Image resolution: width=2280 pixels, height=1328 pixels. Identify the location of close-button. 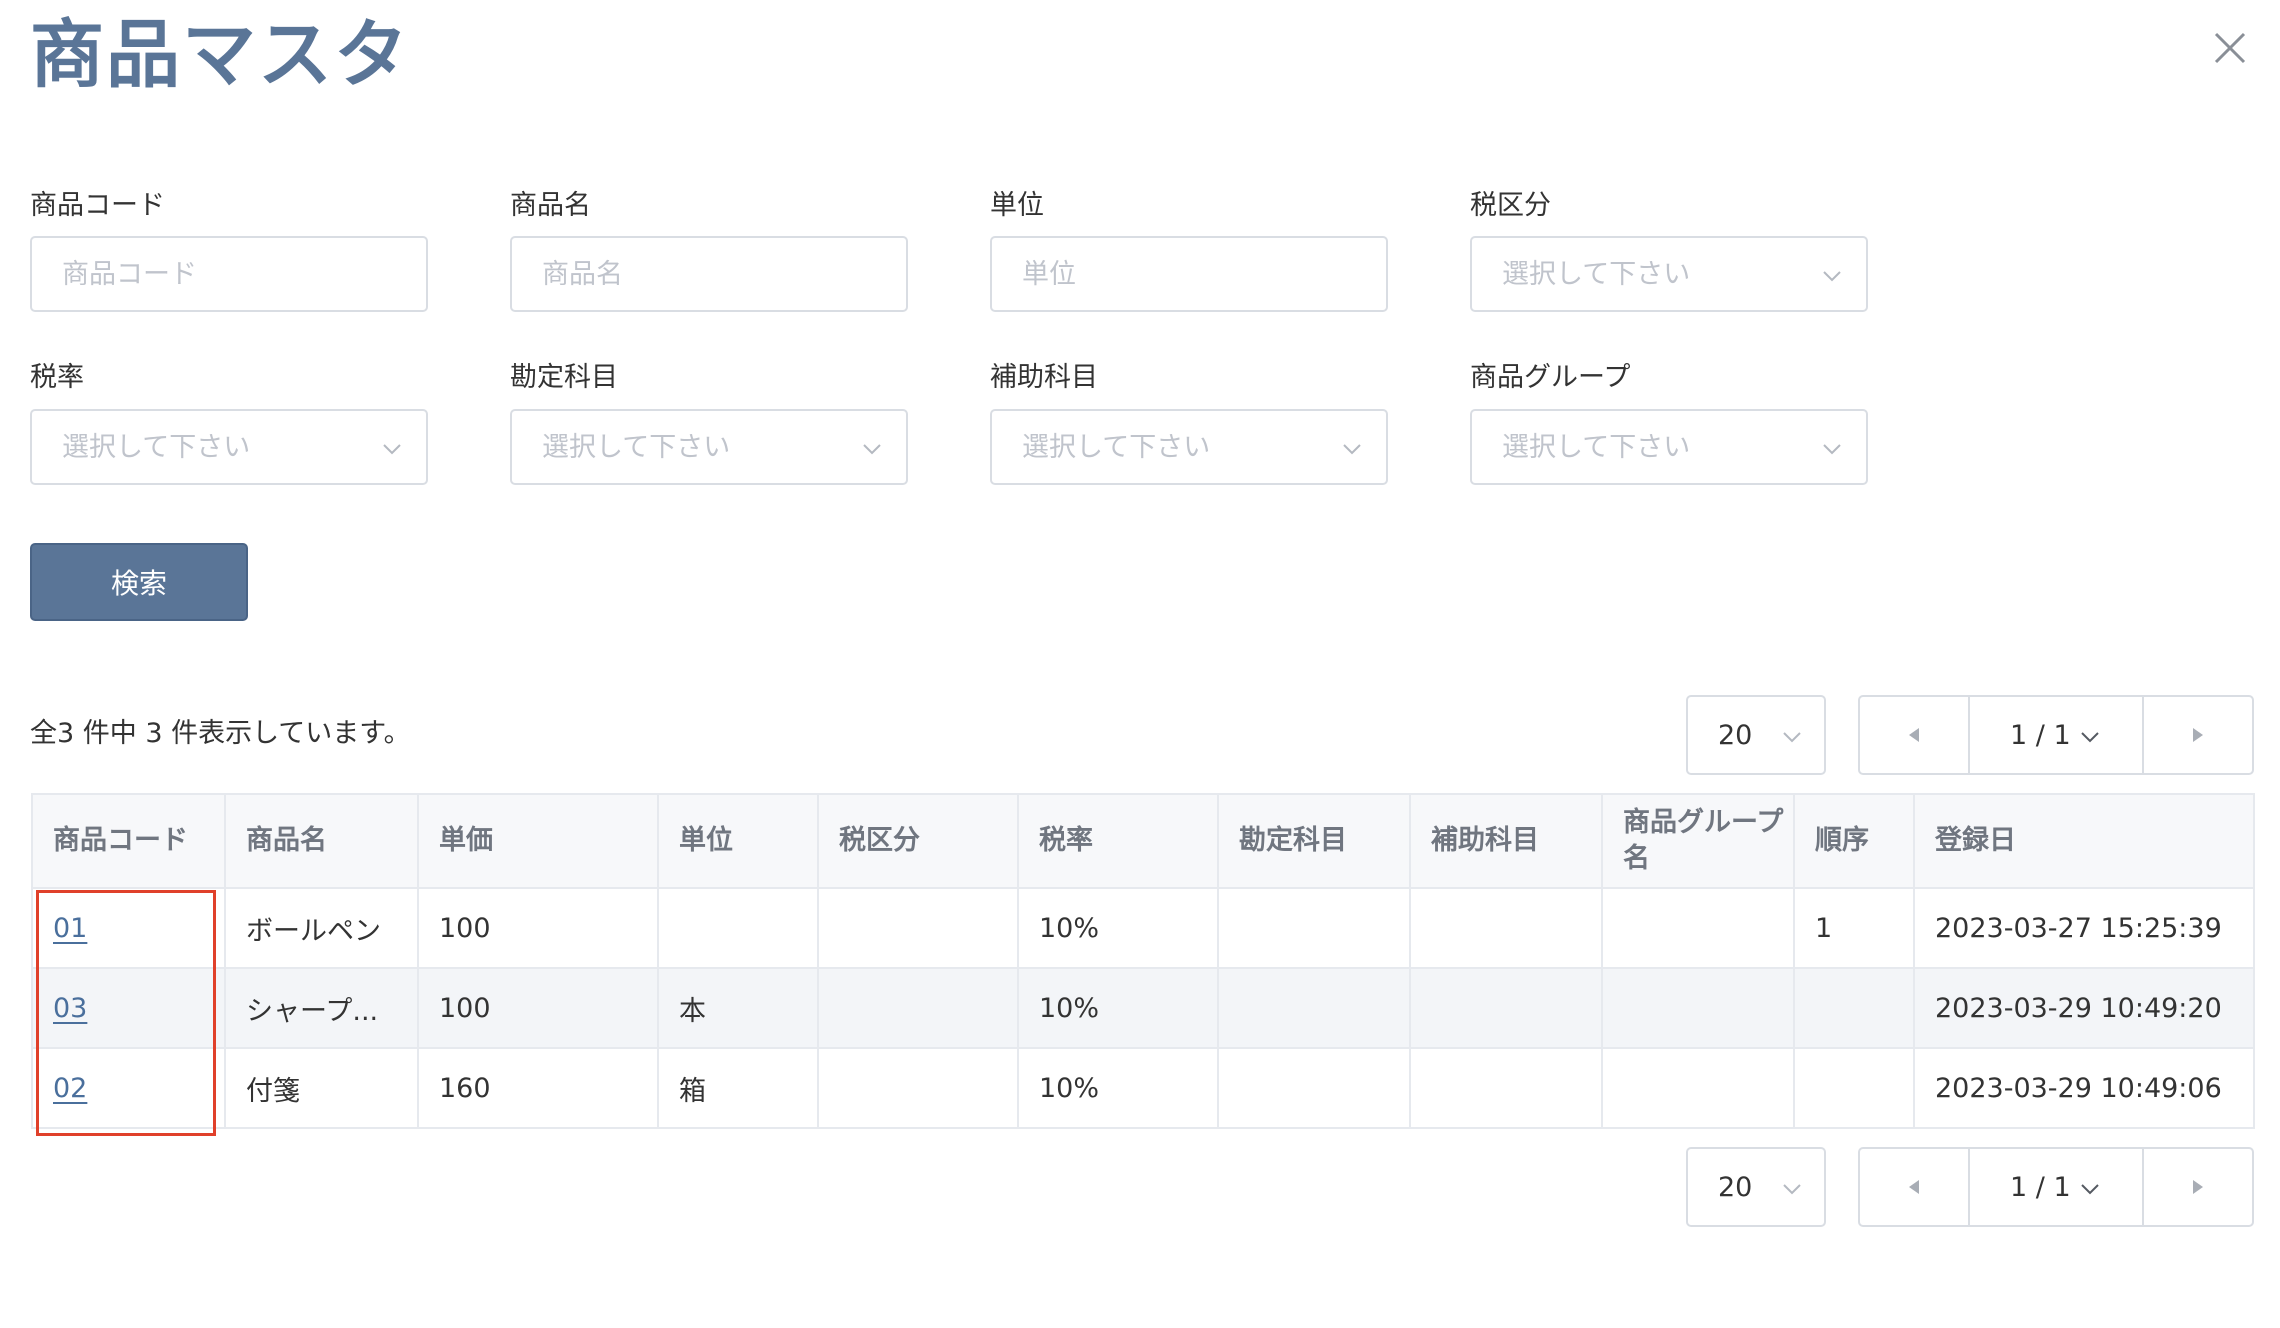
(2230, 48).